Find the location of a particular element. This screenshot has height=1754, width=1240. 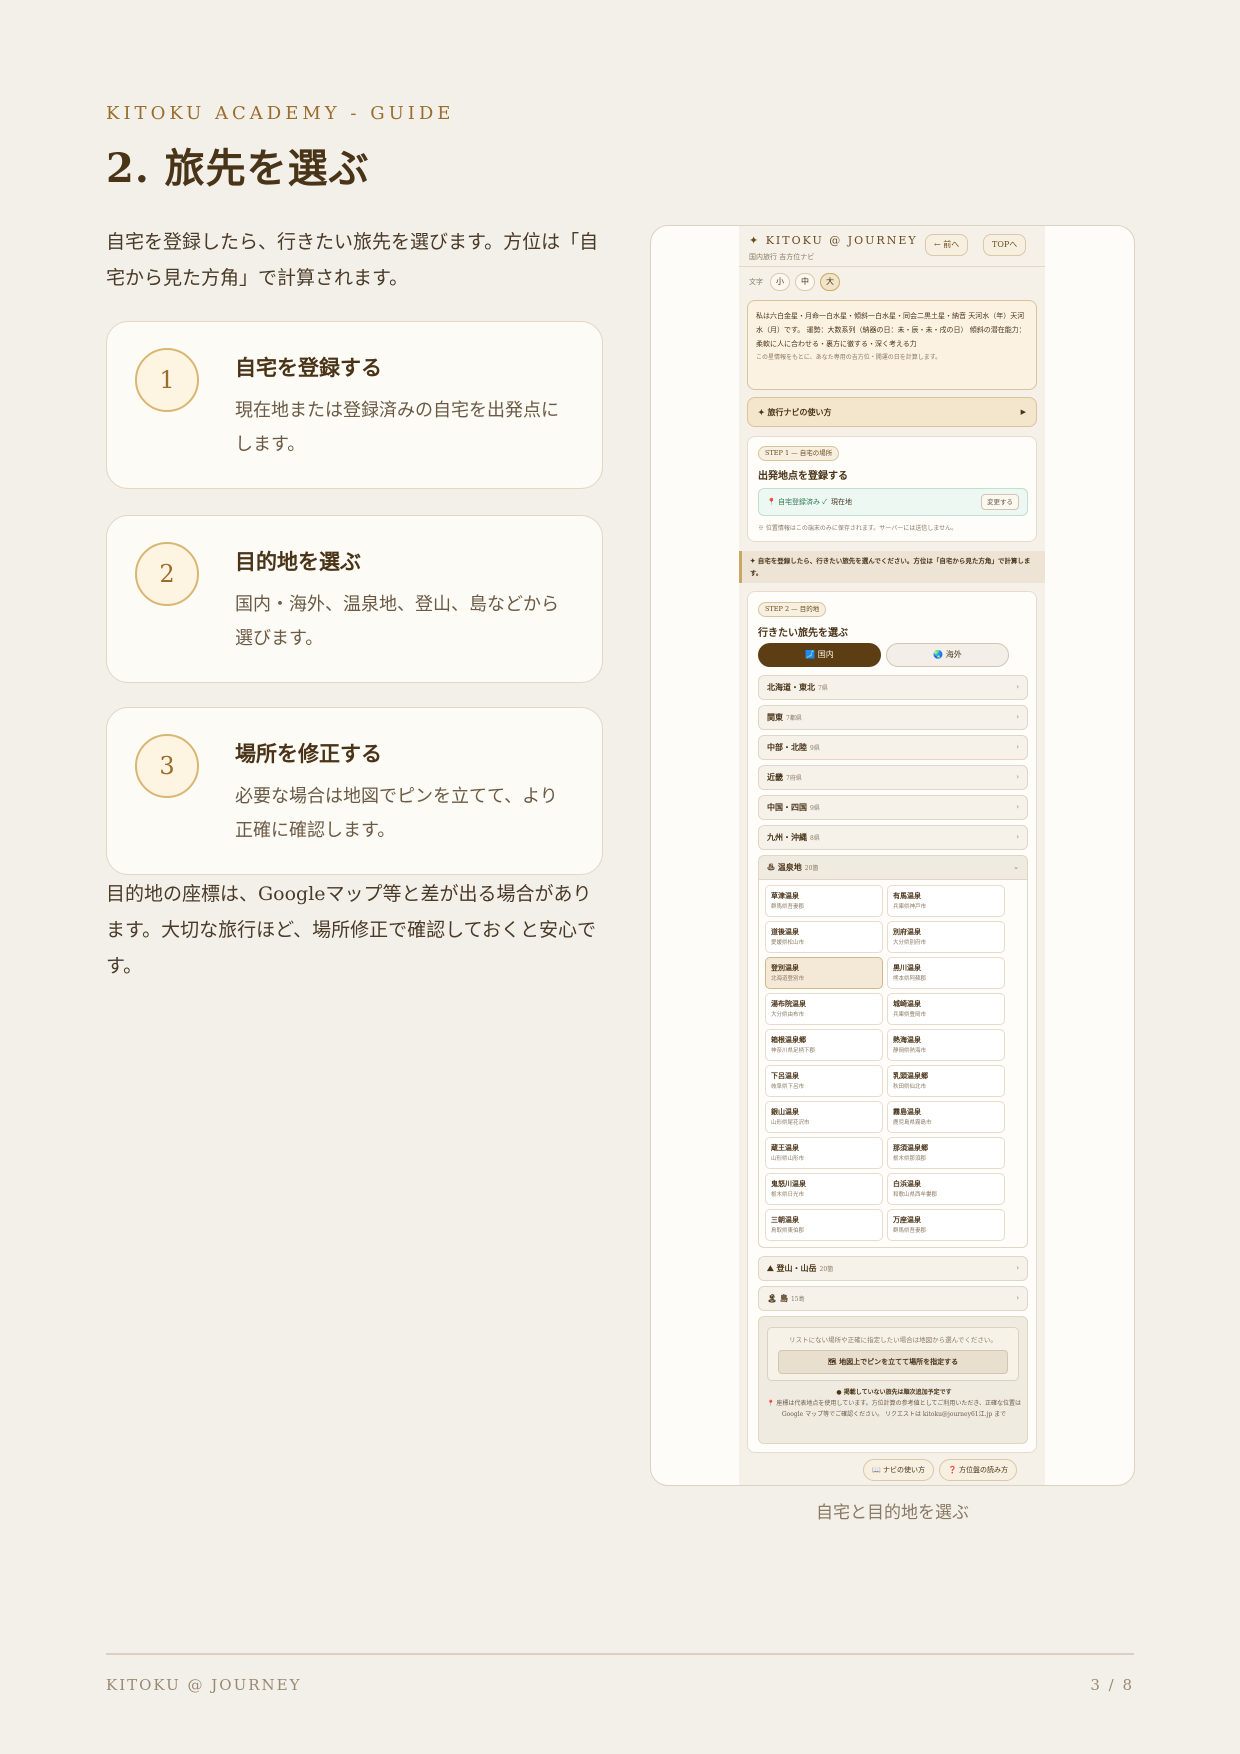

onsen-name: 霧島温泉 is located at coordinates (907, 1111).